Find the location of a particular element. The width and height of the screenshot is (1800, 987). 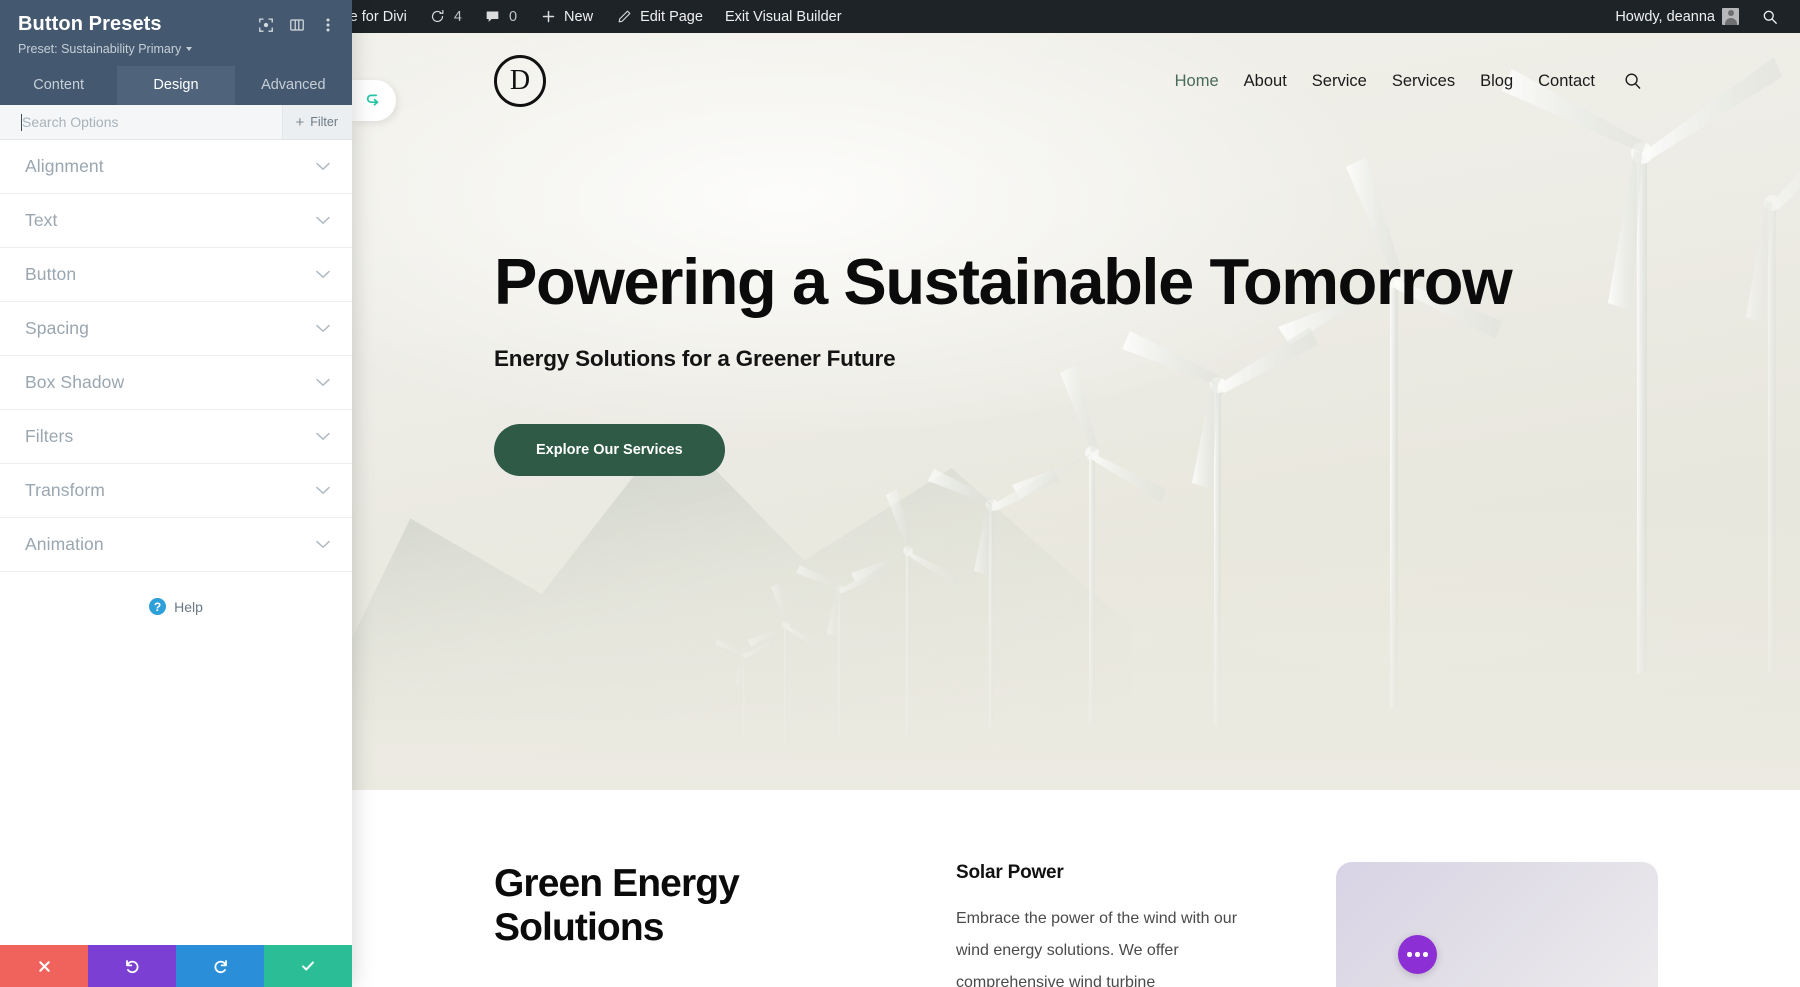

section-filters-label: Filters is located at coordinates (49, 436).